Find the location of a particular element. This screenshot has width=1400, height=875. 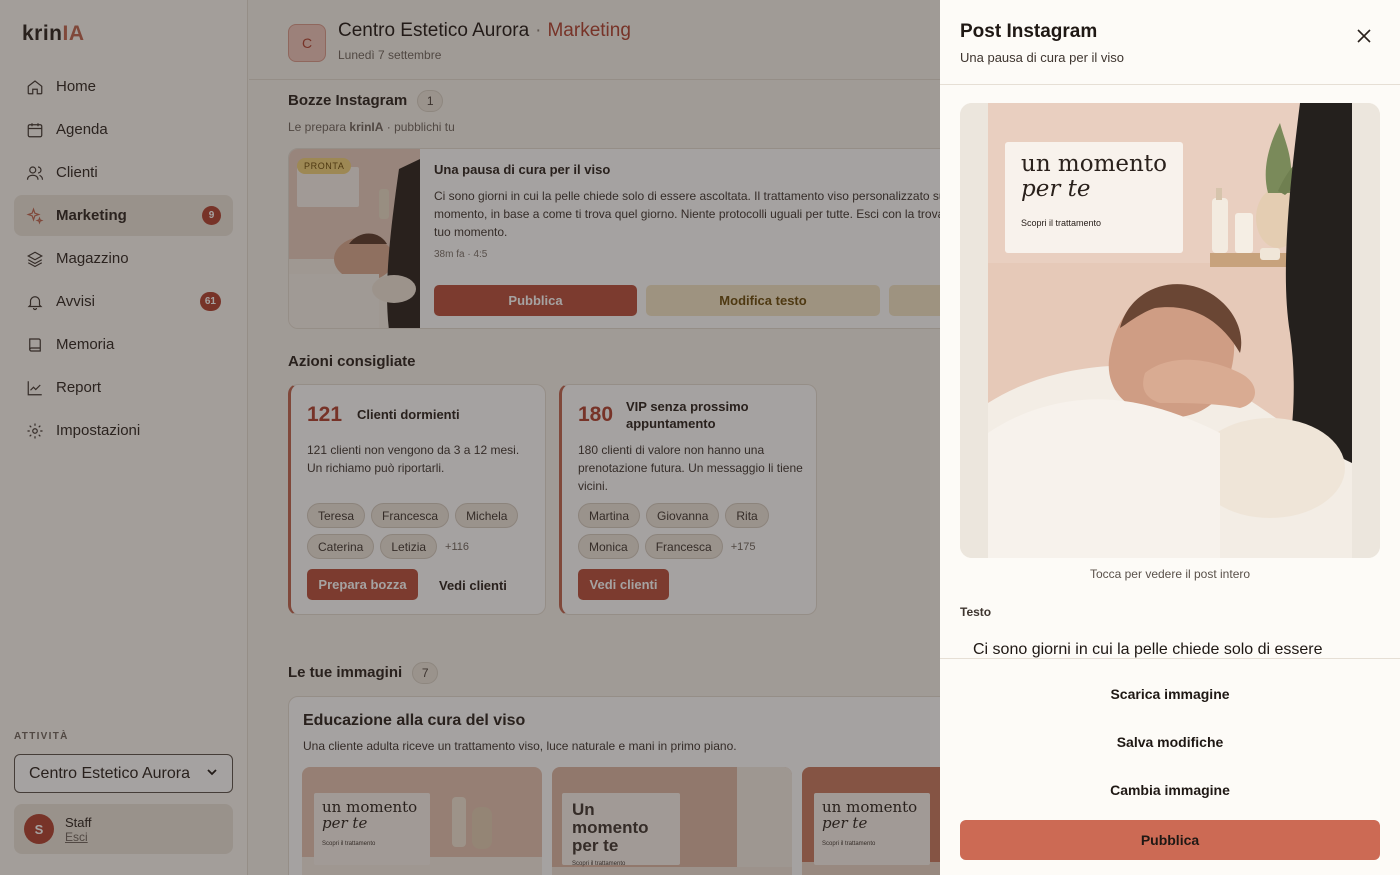

drawer-title: Post Instagram is located at coordinates (1029, 31).